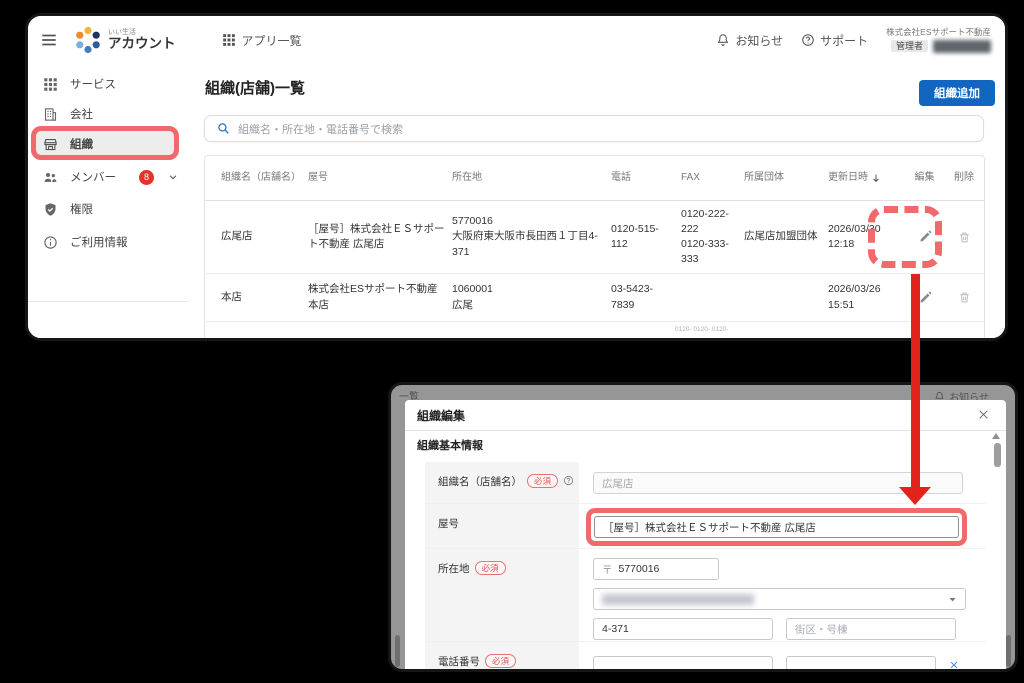  Describe the element at coordinates (983, 414) in the screenshot. I see `close-icon` at that location.